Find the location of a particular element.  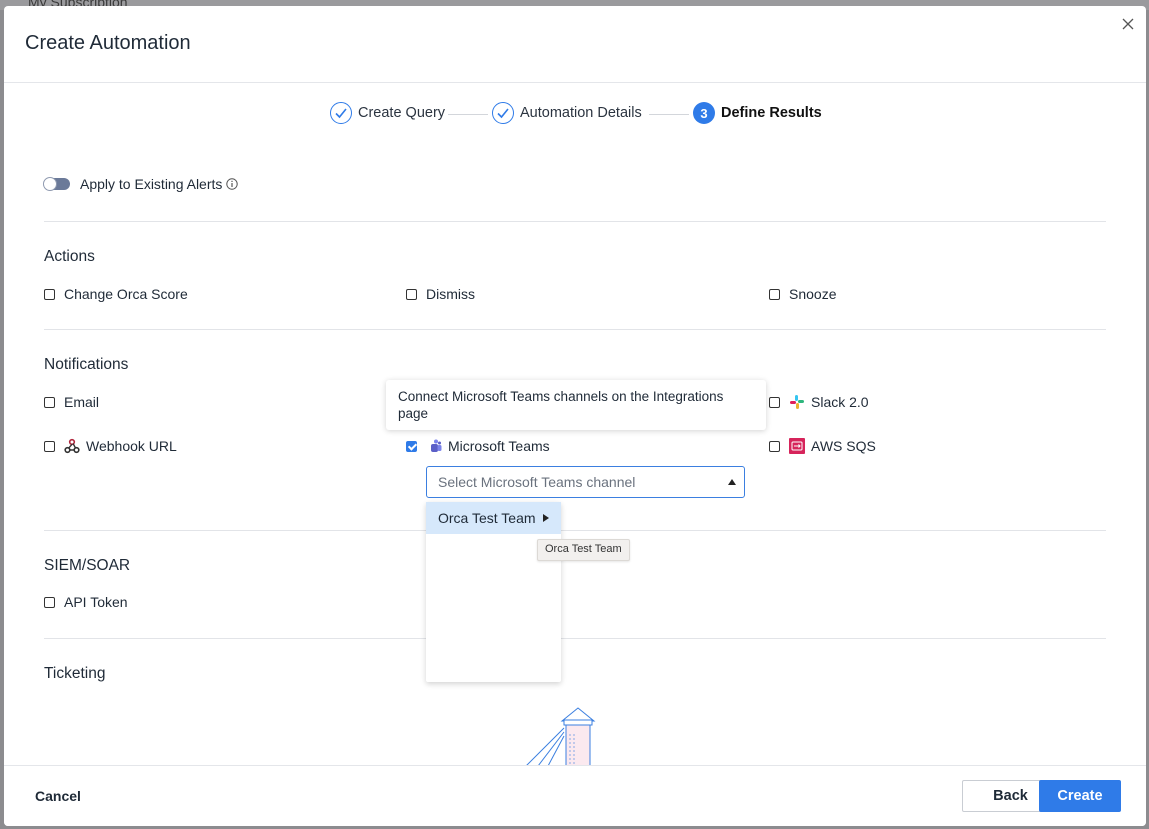

modal-footer: Cancel Back Create is located at coordinates (575, 795).